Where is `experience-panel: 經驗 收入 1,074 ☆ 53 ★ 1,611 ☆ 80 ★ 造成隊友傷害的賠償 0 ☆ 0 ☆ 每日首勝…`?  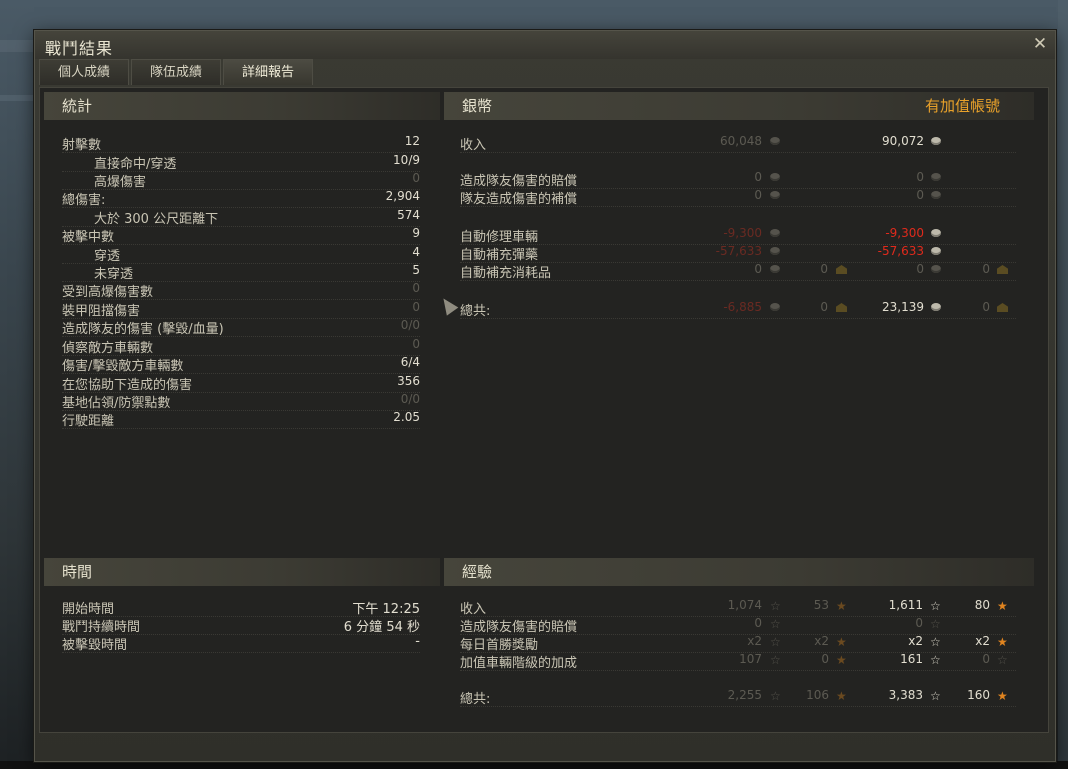
experience-panel: 經驗 收入 1,074 ☆ 53 ★ 1,611 ☆ 80 ★ 造成隊友傷害的賠償 0 ☆ 0 ☆ 每日首勝… is located at coordinates (739, 643).